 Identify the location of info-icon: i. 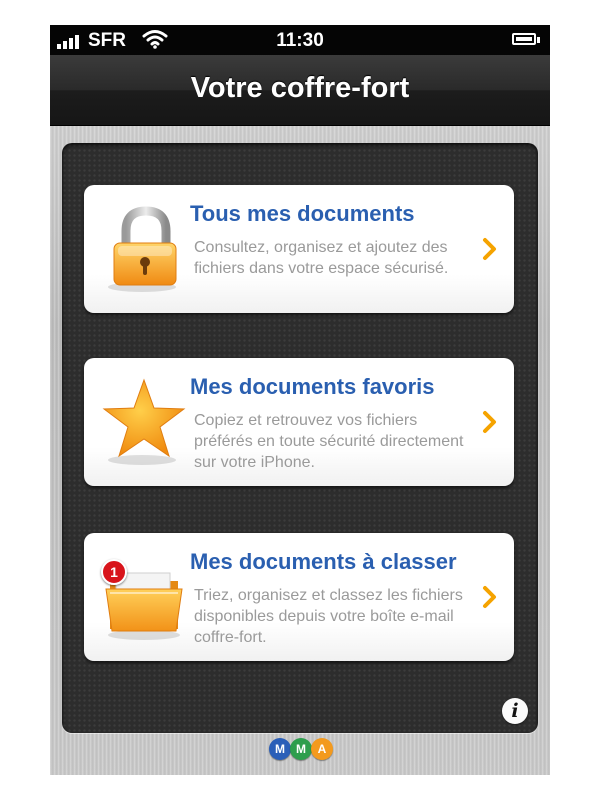
(515, 711).